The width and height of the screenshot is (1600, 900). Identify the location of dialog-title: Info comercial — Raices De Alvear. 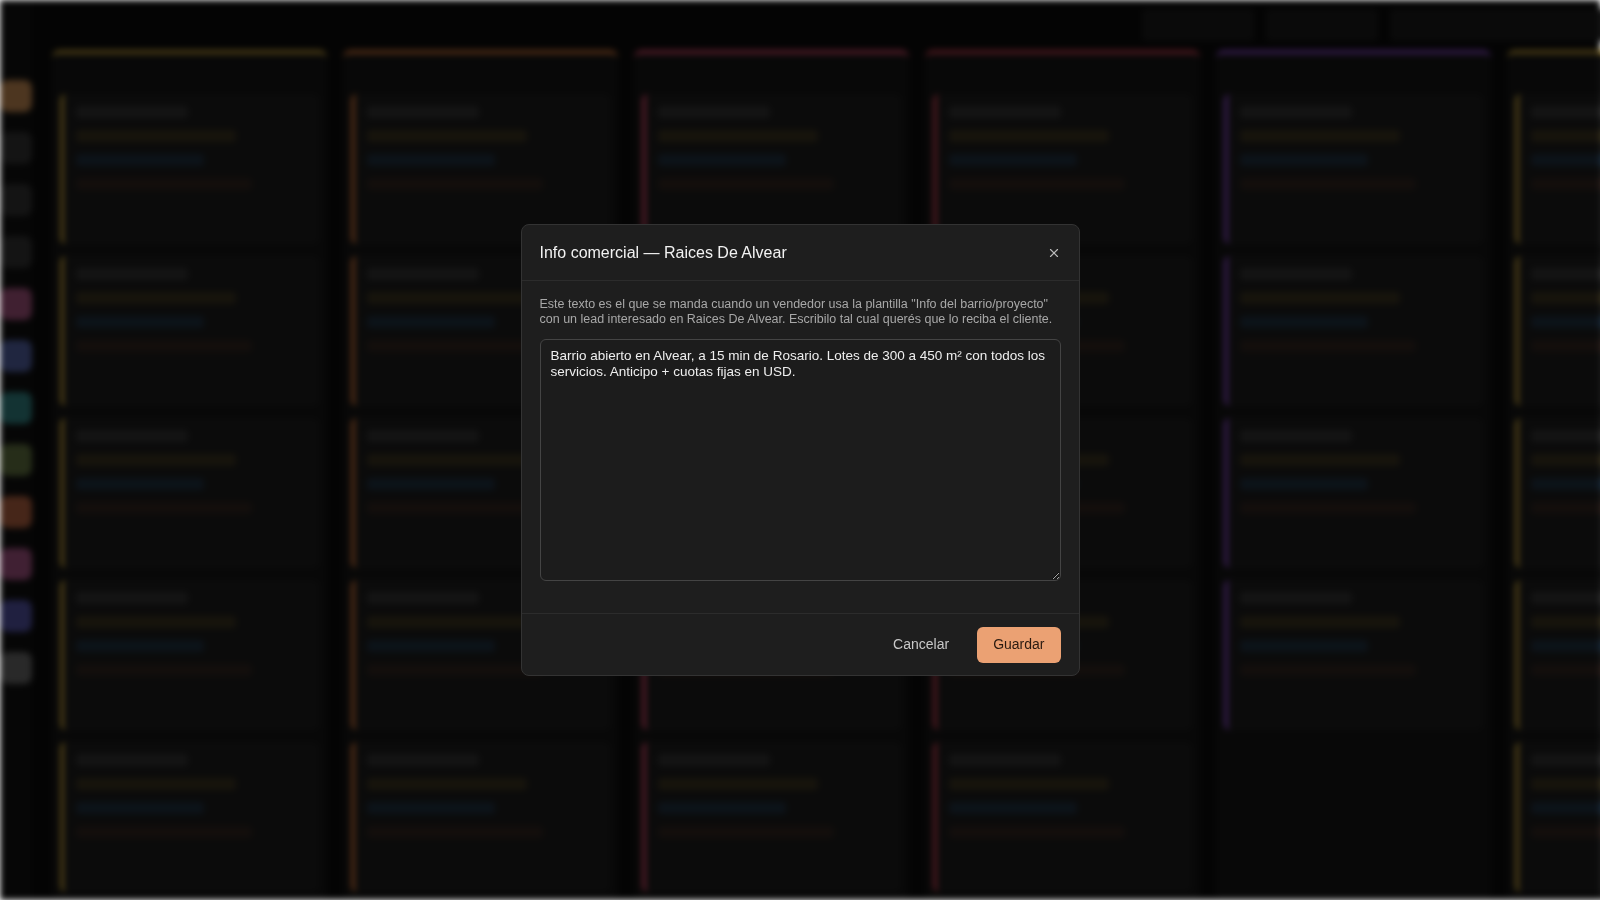
(663, 252).